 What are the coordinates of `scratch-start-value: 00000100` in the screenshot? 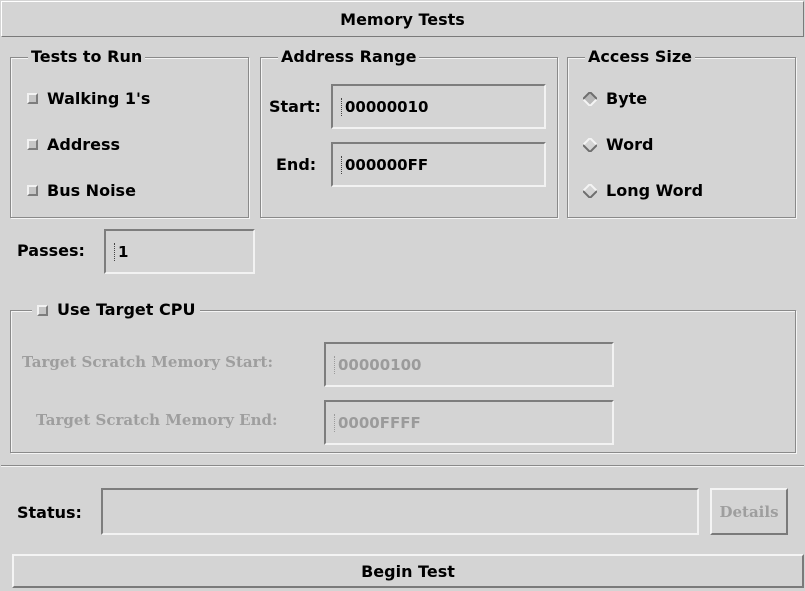 It's located at (380, 364).